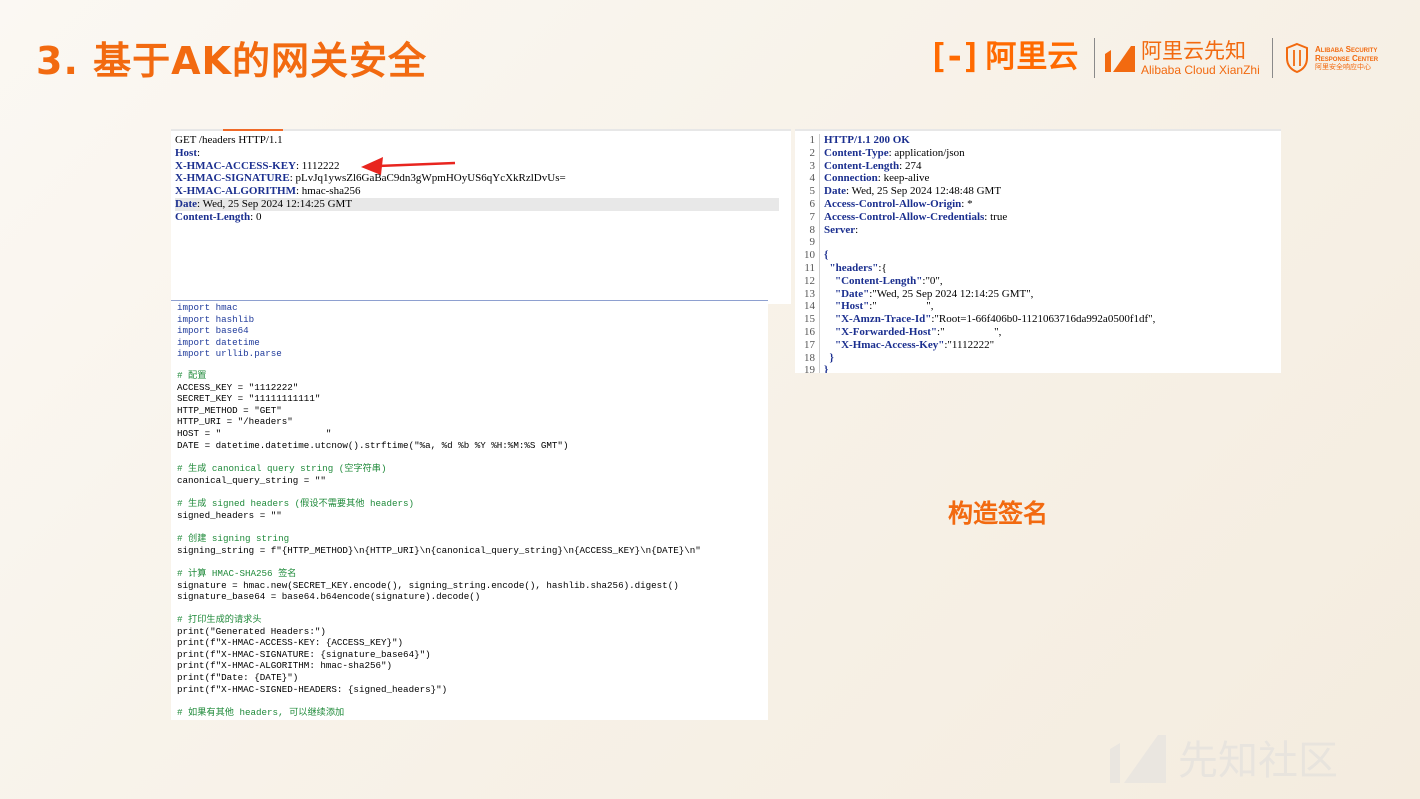  I want to click on watermark-text: 先知社区, so click(1258, 761).